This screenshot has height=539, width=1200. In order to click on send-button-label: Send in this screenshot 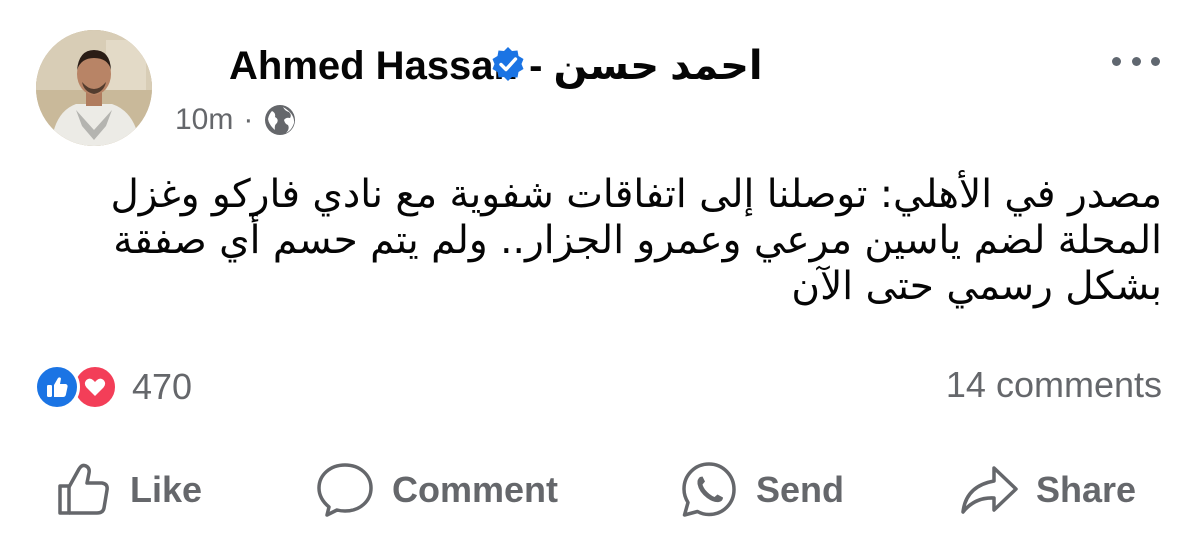, I will do `click(800, 489)`.